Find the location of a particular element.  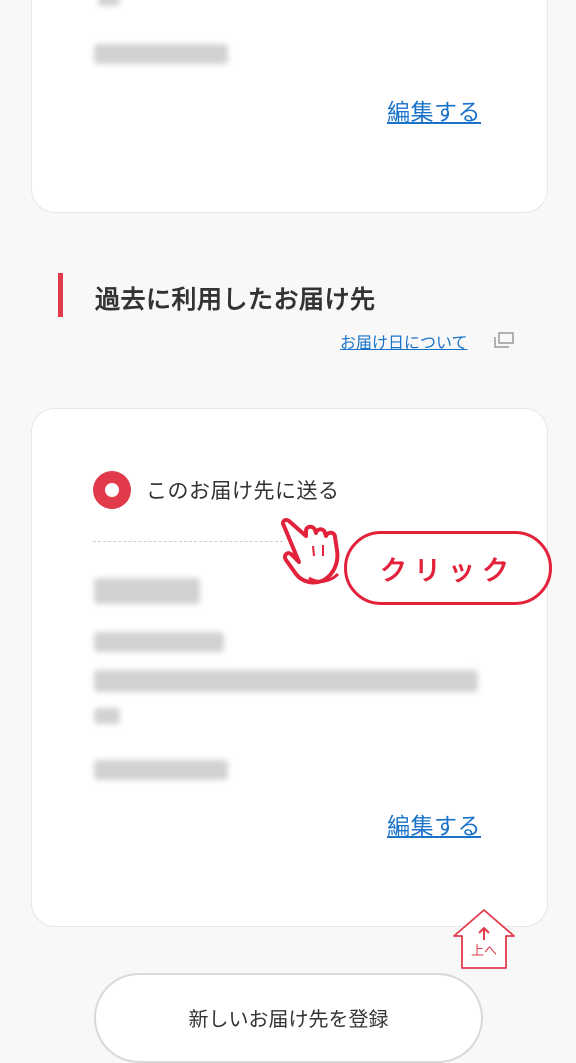

register-new-address-label: 新しいお届け先を登録 is located at coordinates (288, 1019).